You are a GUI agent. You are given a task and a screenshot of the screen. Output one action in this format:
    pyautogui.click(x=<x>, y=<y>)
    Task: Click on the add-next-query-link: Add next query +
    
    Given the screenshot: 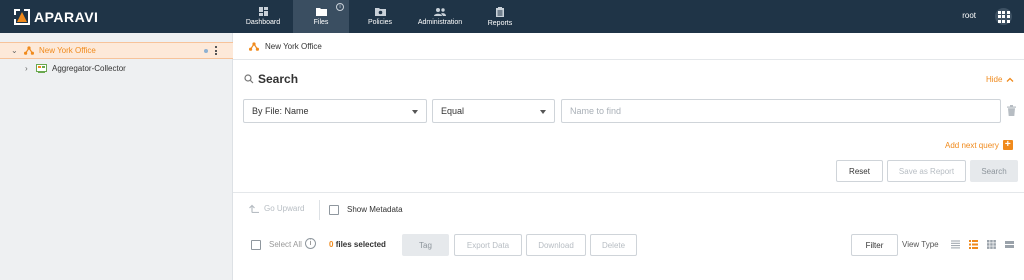 What is the action you would take?
    pyautogui.click(x=979, y=145)
    